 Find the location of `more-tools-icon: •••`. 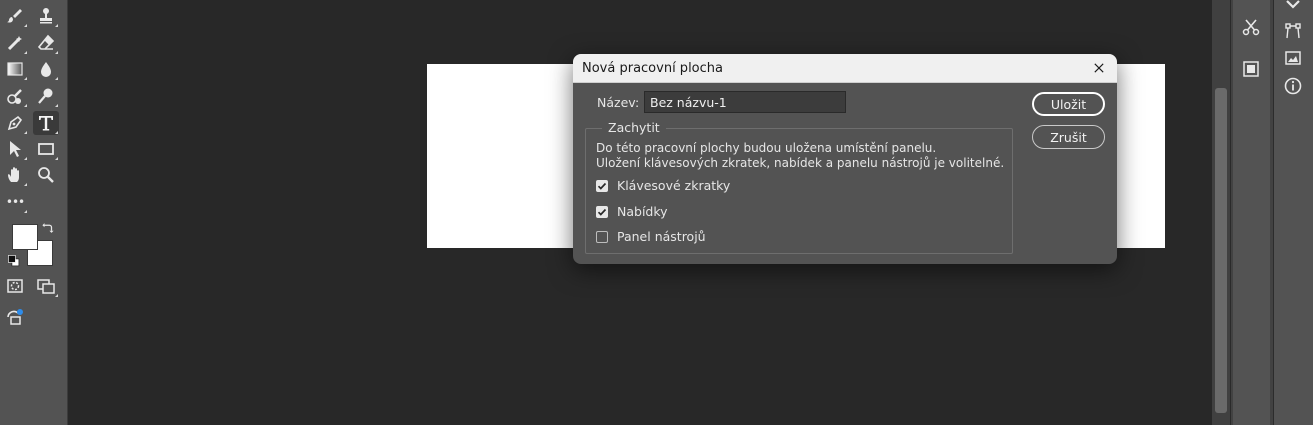

more-tools-icon: ••• is located at coordinates (15, 202).